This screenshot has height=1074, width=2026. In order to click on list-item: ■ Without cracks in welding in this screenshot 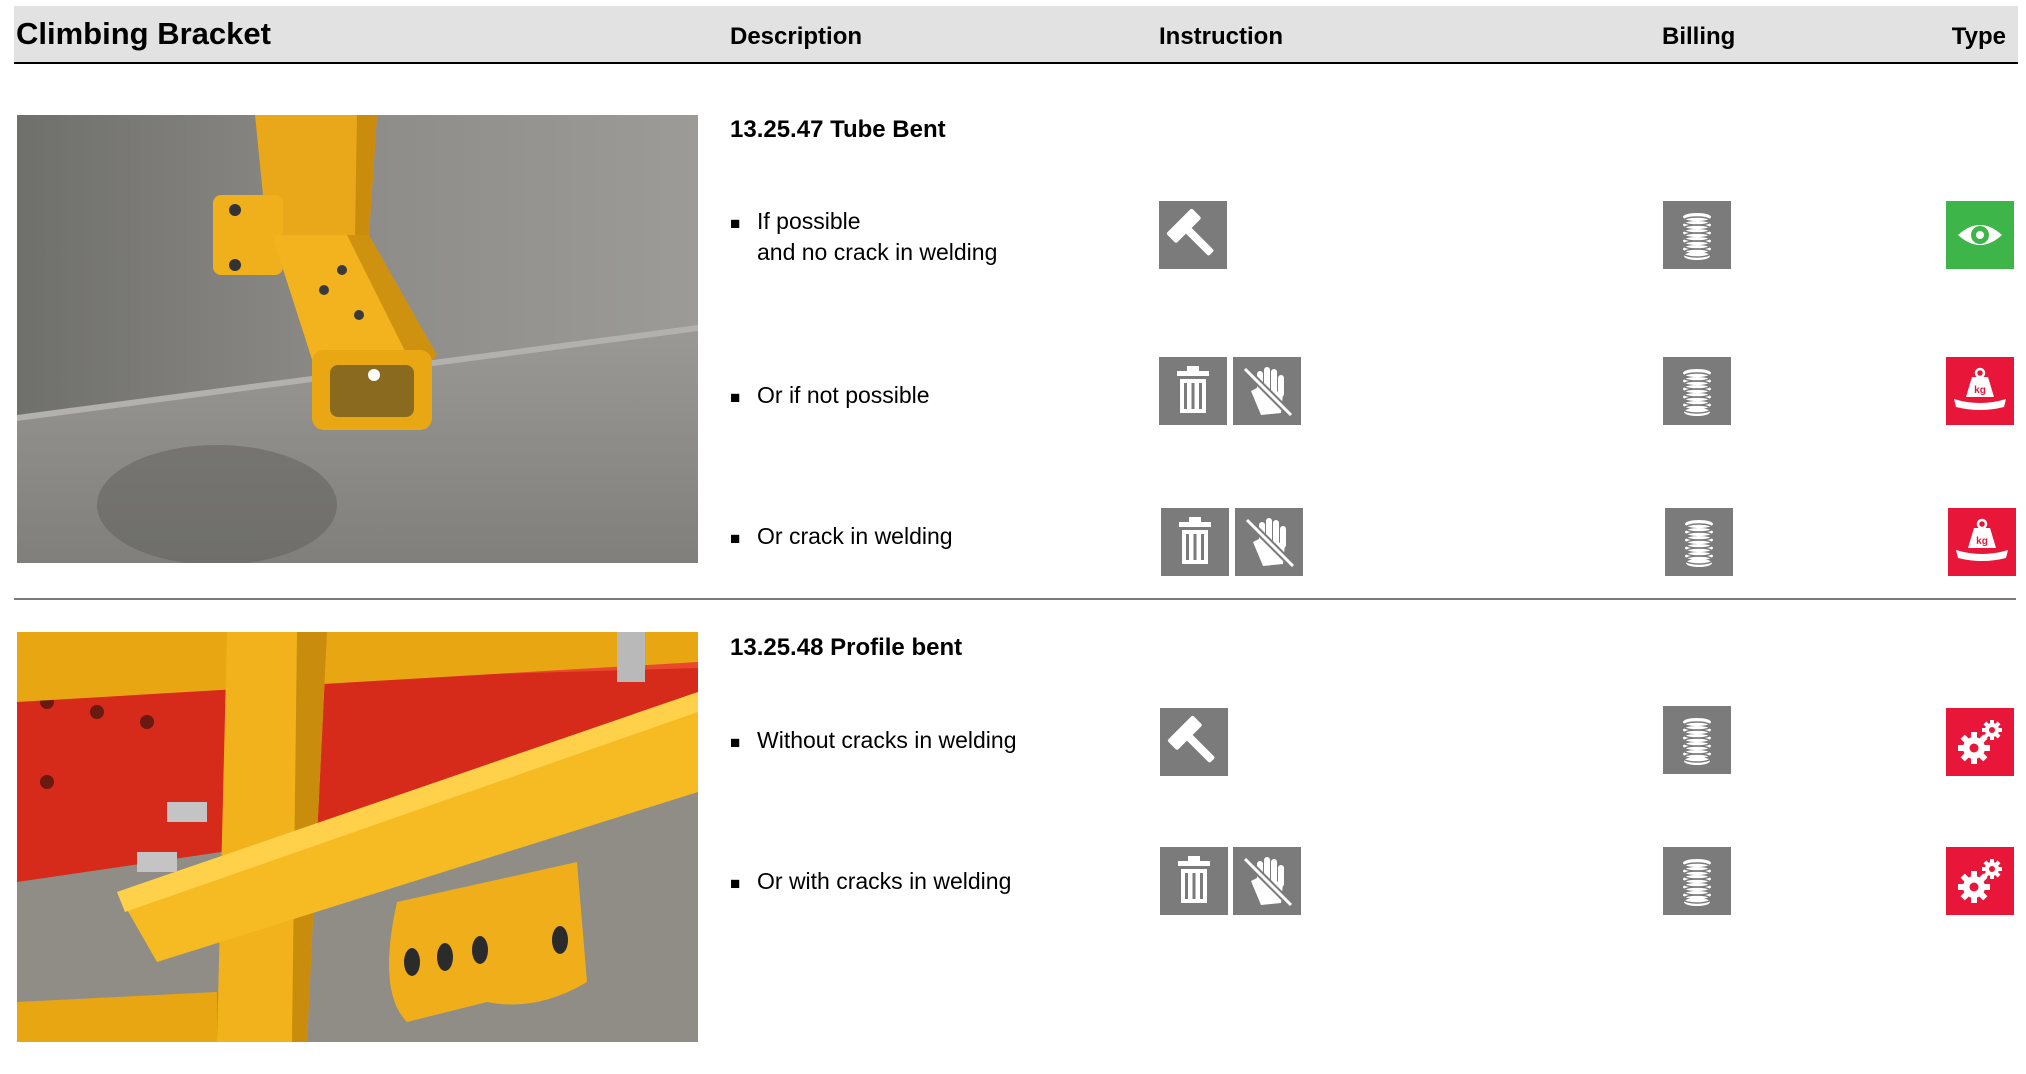, I will do `click(873, 740)`.